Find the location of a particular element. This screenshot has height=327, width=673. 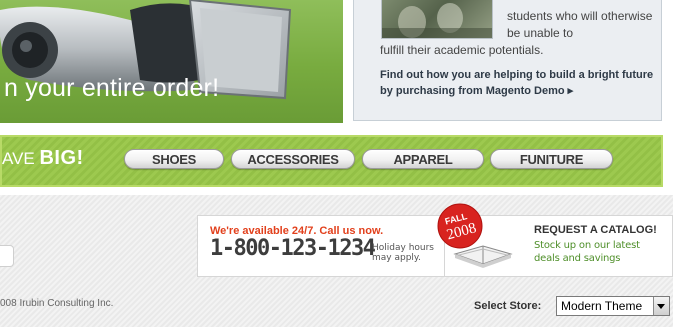

slogan-big: BIG! is located at coordinates (61, 158).